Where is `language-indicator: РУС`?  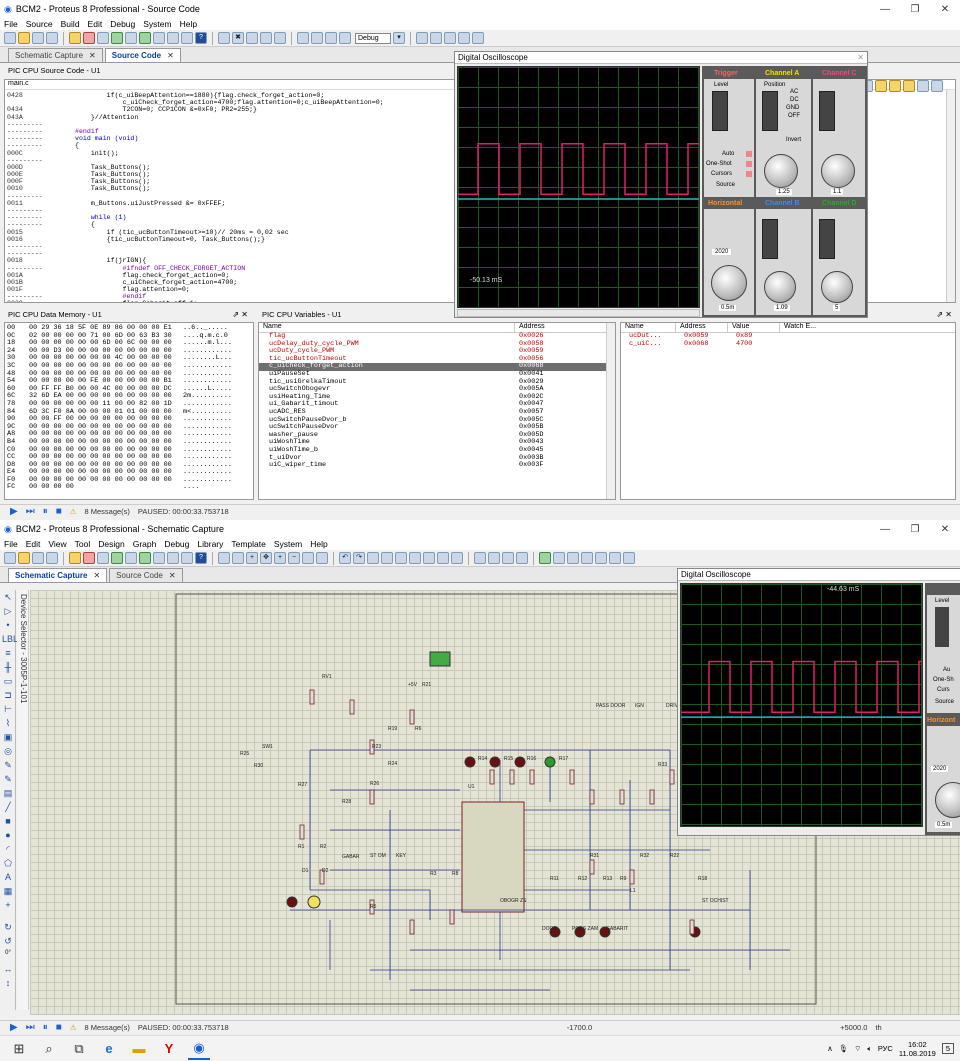
language-indicator: РУС is located at coordinates (885, 1048).